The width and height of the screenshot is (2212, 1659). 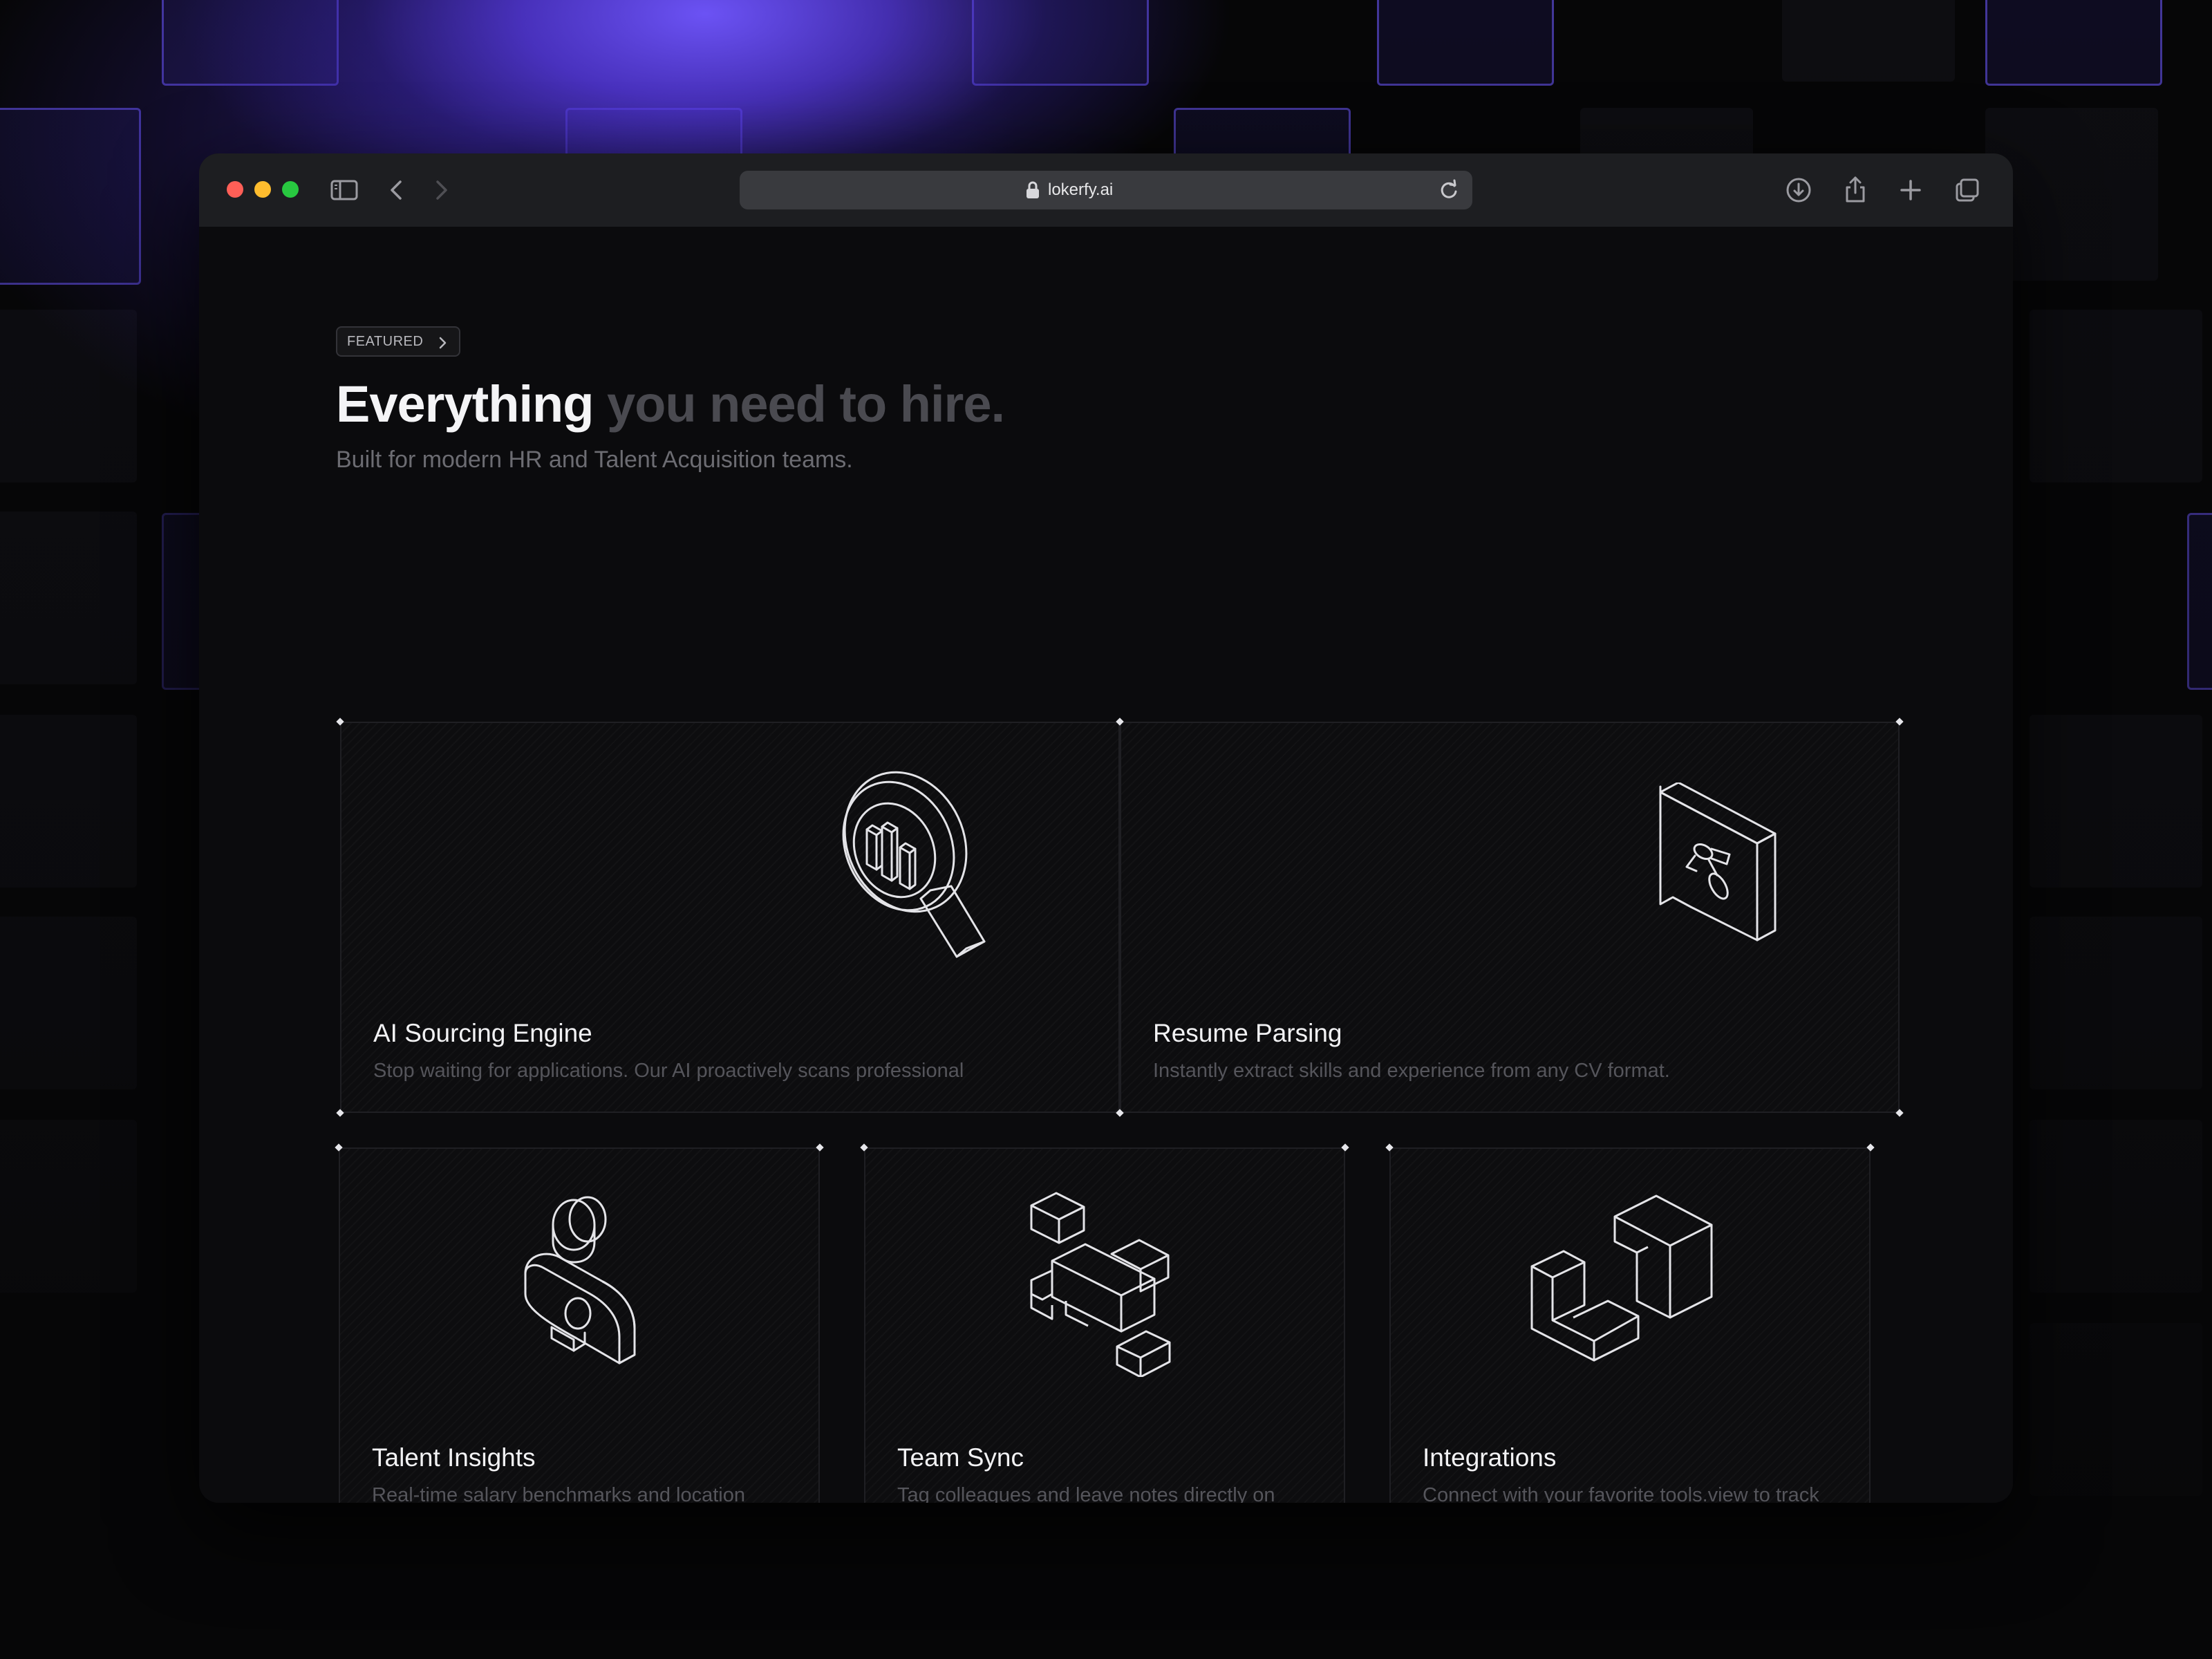 I want to click on forward-arrow-icon, so click(x=441, y=191).